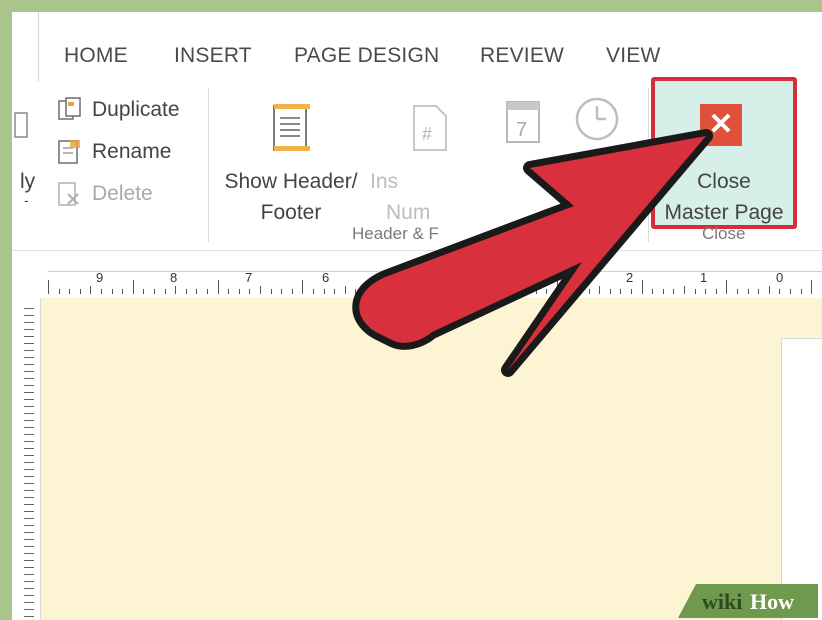  What do you see at coordinates (384, 181) in the screenshot?
I see `insert-page-number-line1: Ins` at bounding box center [384, 181].